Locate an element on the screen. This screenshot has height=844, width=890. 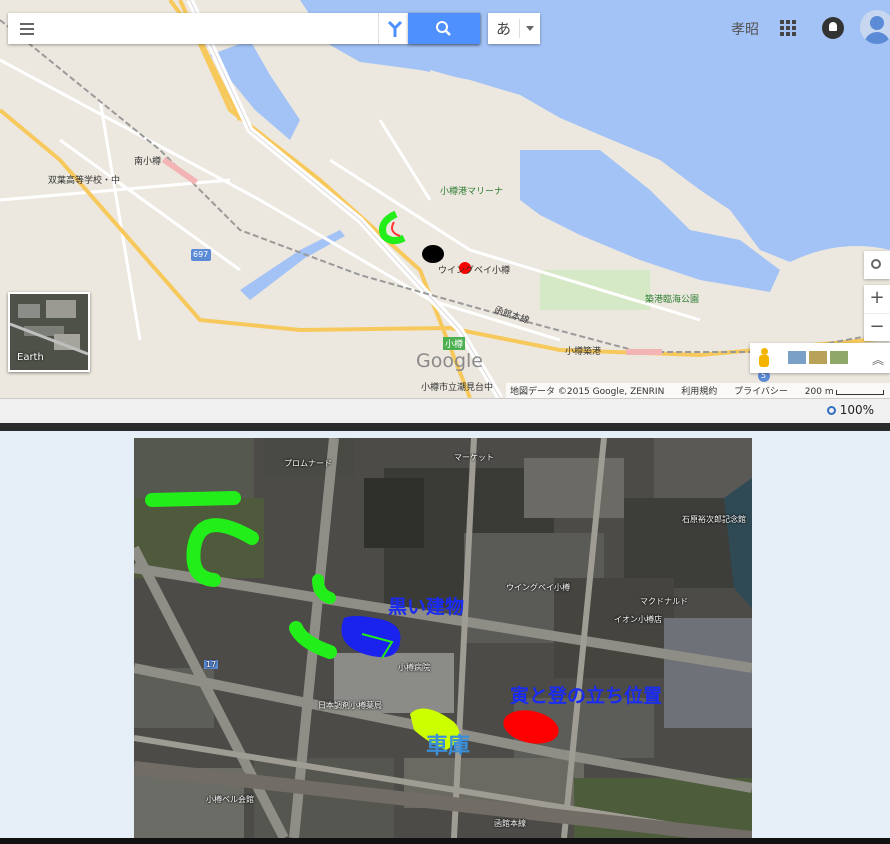
bottom-bar is located at coordinates (445, 841).